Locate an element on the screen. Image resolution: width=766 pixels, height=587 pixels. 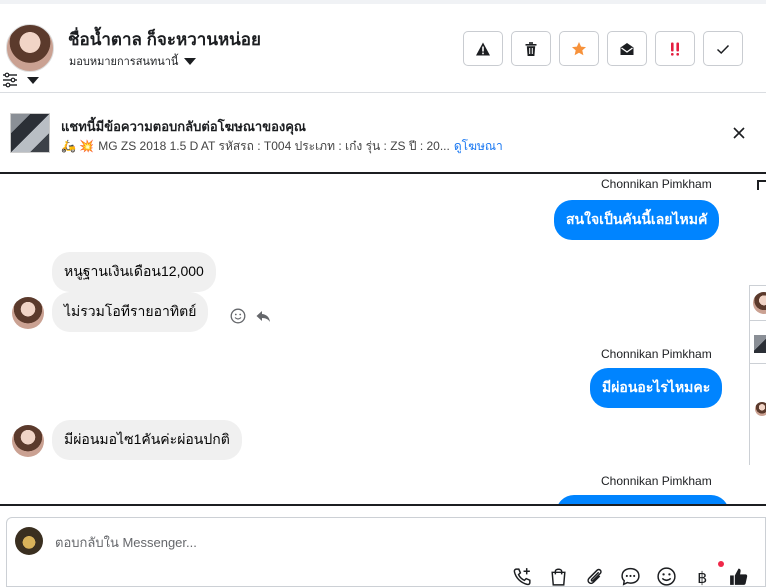
scroll-edge-marker is located at coordinates (761, 185).